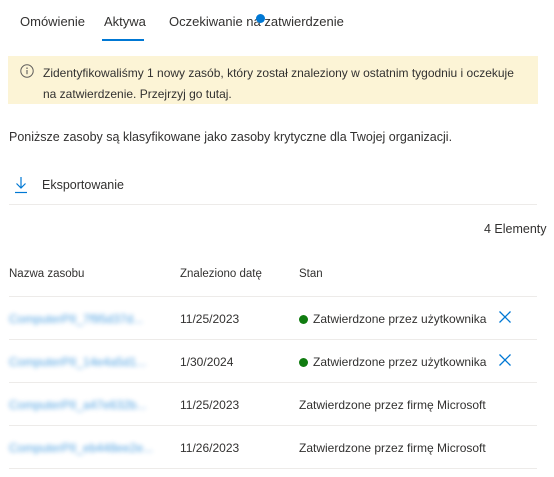 The image size is (554, 477). I want to click on divider, so click(273, 204).